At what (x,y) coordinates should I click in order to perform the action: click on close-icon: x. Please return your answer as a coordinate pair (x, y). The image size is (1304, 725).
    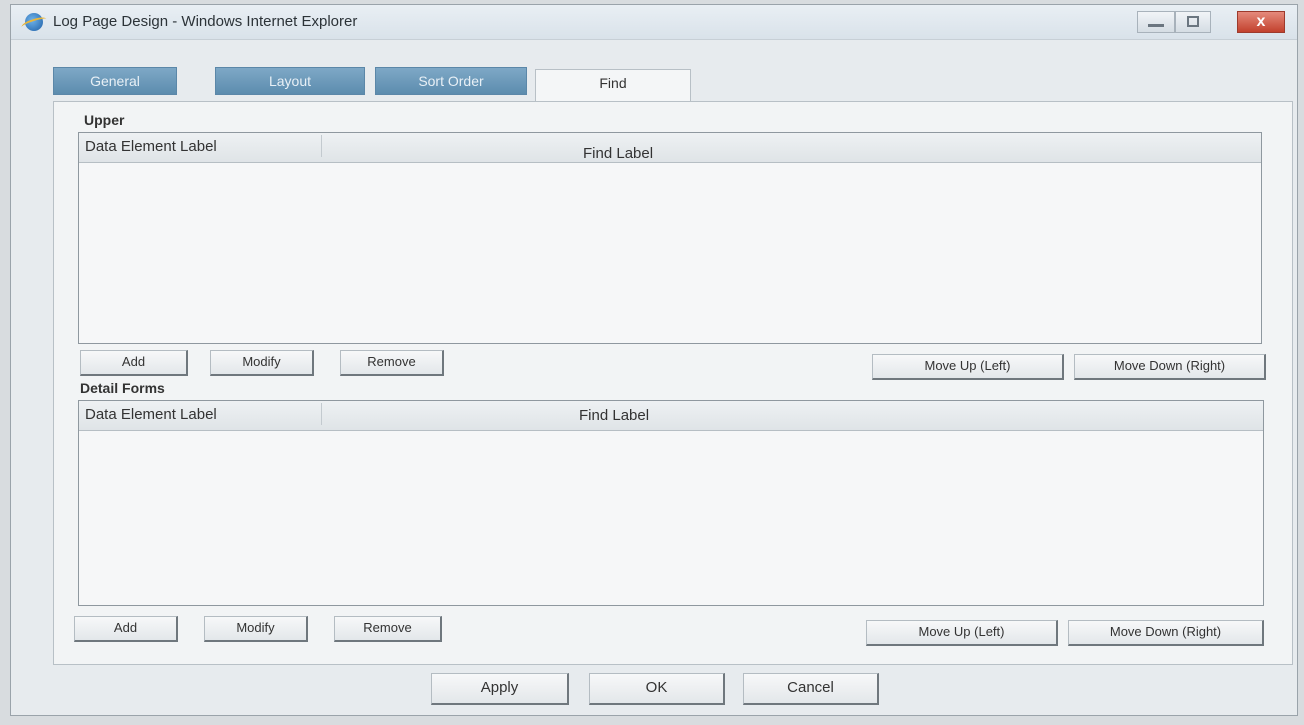
    Looking at the image, I should click on (1261, 21).